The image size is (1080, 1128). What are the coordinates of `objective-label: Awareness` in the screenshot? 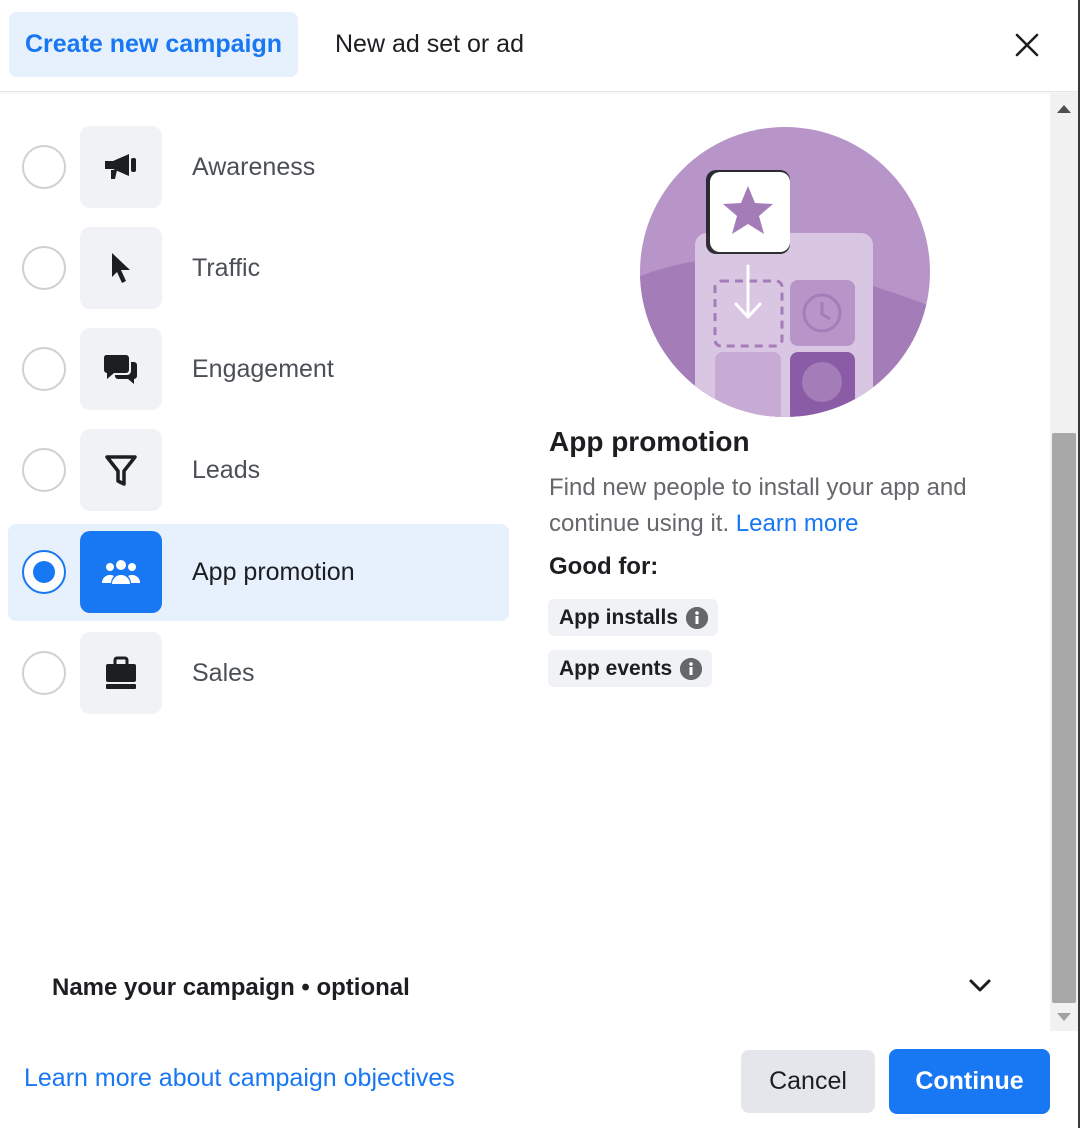 It's located at (254, 167).